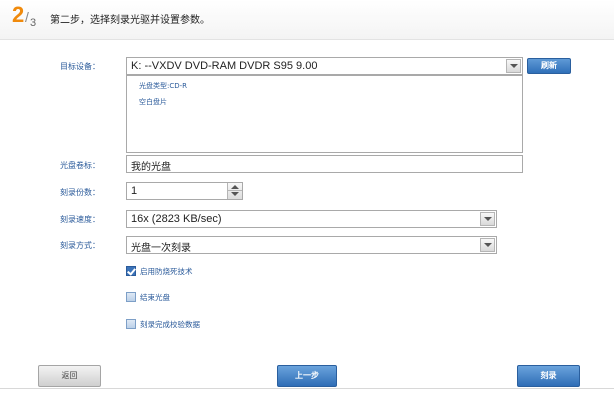 This screenshot has width=614, height=394. What do you see at coordinates (548, 376) in the screenshot?
I see `burn-button: 刻录` at bounding box center [548, 376].